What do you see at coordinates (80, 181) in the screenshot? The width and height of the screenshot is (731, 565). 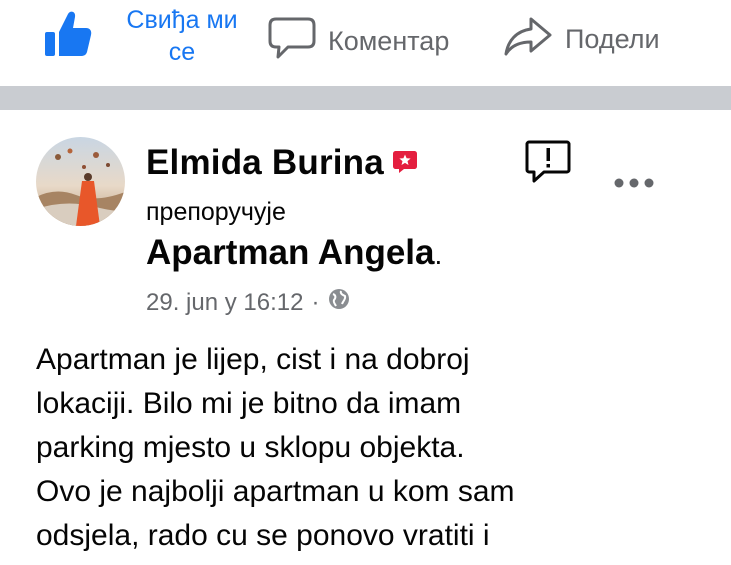 I see `avatar` at bounding box center [80, 181].